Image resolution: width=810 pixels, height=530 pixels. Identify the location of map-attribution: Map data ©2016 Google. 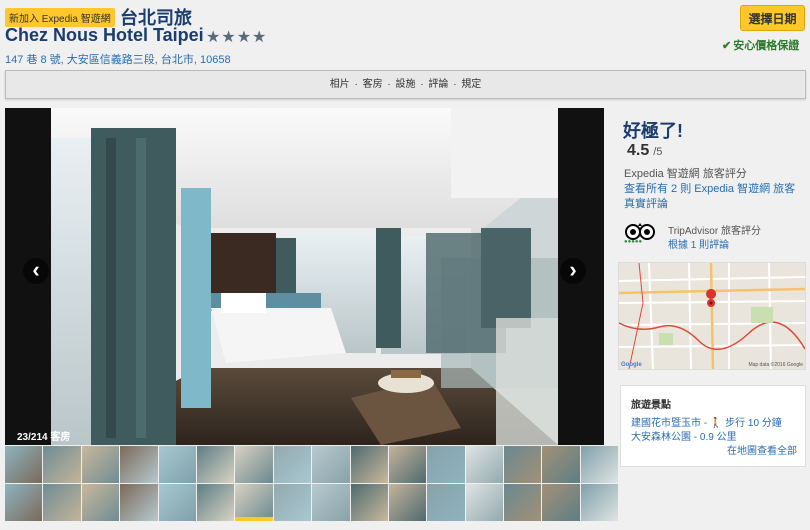
(775, 365).